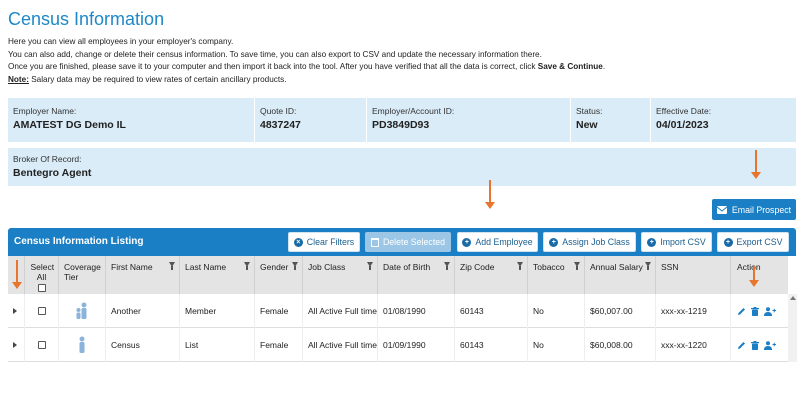 The image size is (805, 402). What do you see at coordinates (298, 242) in the screenshot?
I see `close-circle-icon: ×` at bounding box center [298, 242].